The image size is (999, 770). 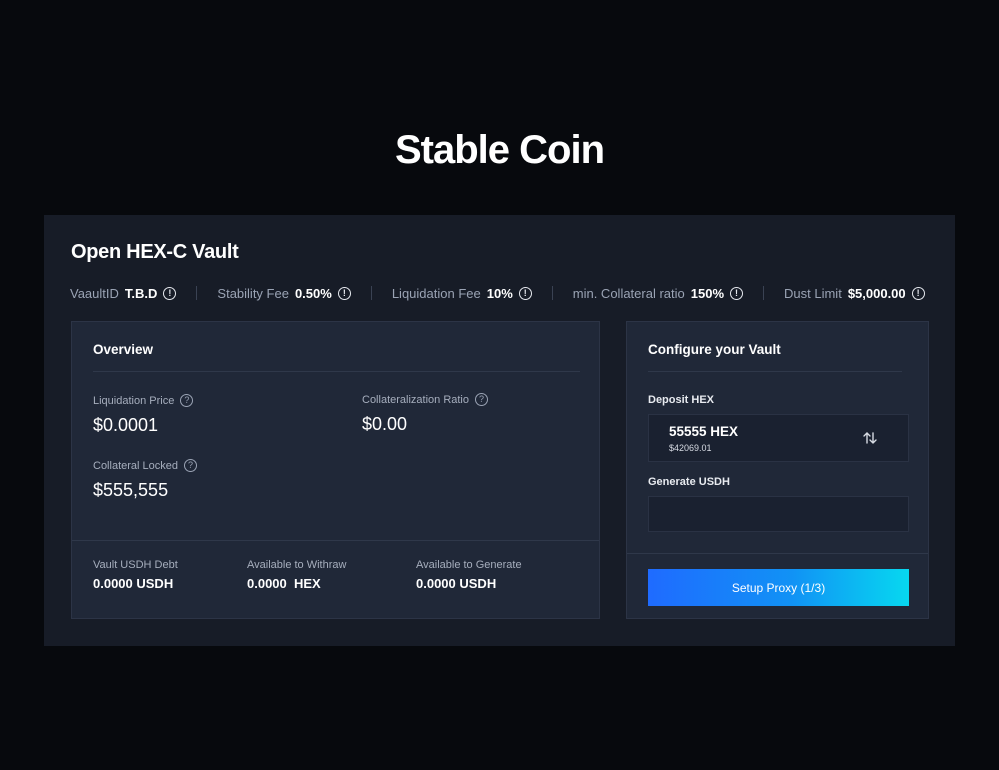 I want to click on stat-stability-fee: Stability Fee 0.50% !, so click(x=284, y=293).